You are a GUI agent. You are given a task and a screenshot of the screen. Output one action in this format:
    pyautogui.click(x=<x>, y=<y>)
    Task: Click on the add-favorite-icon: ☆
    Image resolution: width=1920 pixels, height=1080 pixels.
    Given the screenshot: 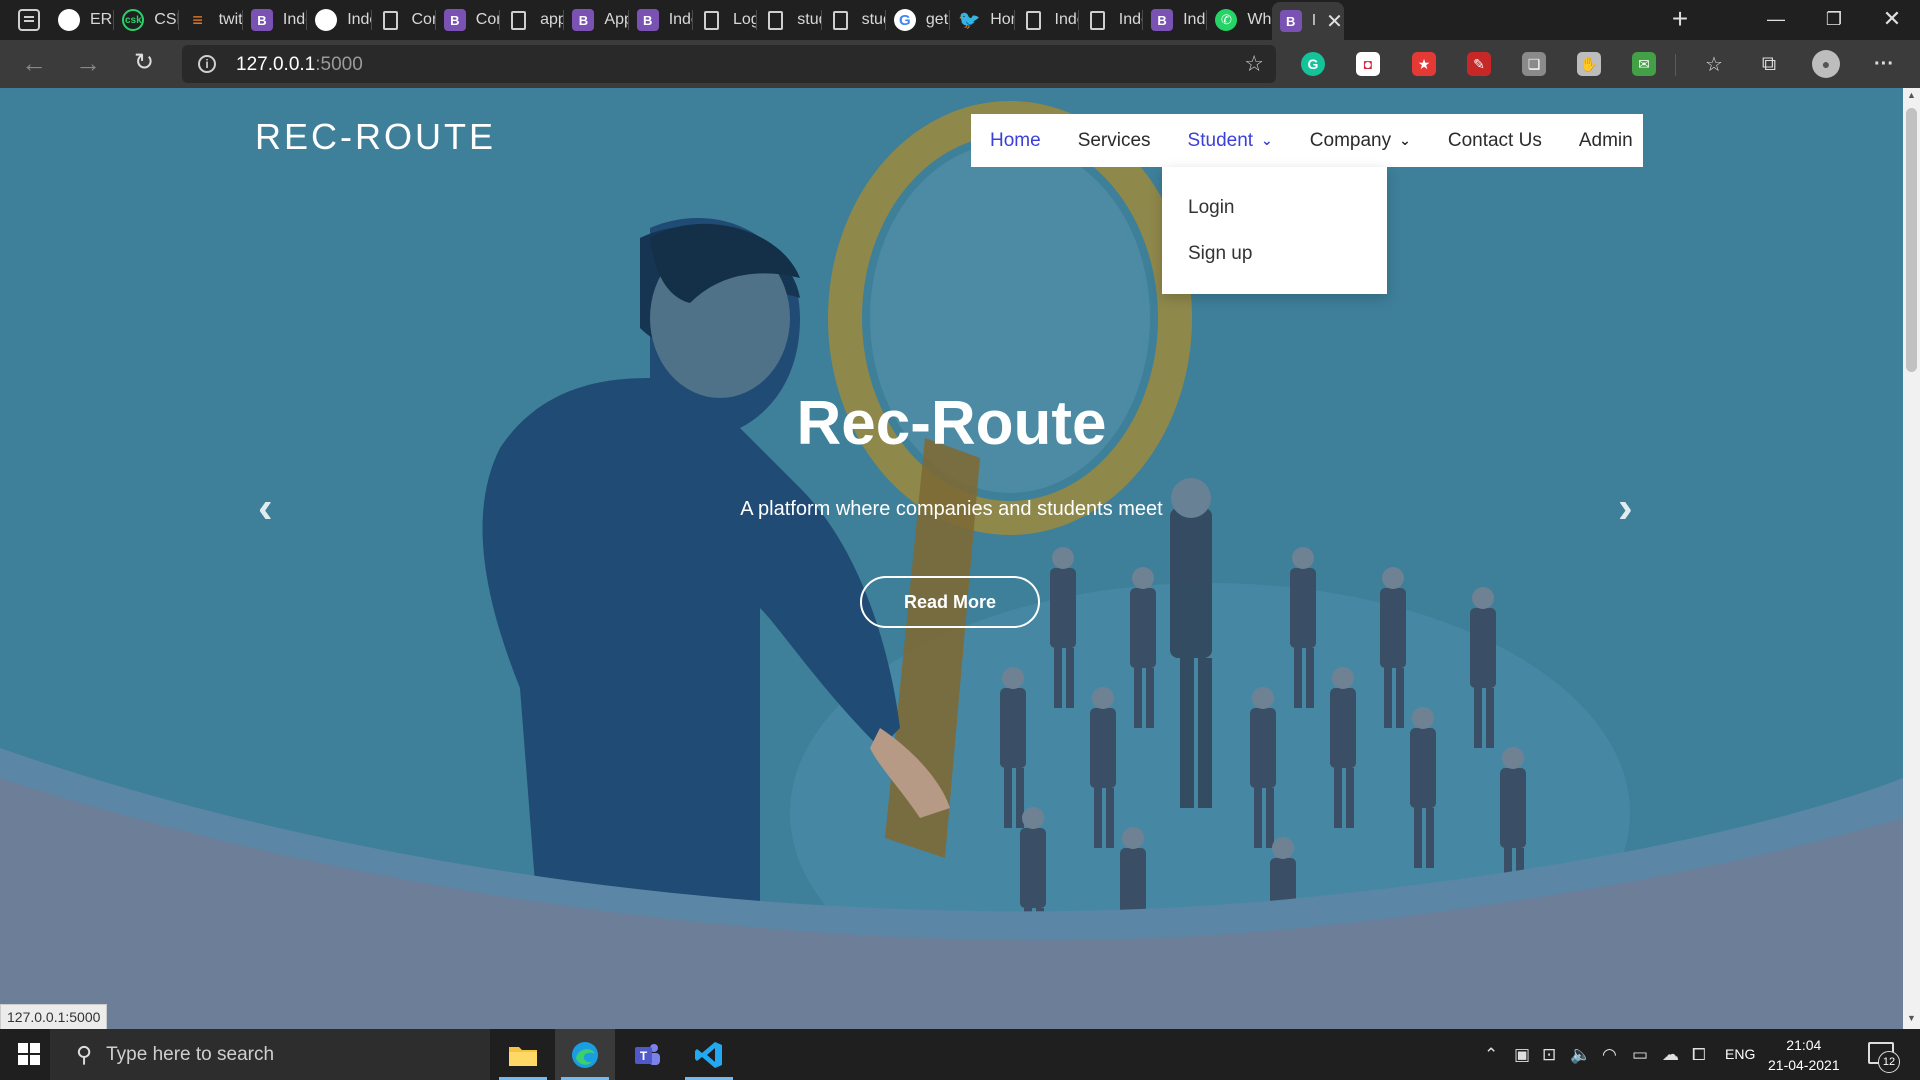 What is the action you would take?
    pyautogui.click(x=1254, y=64)
    